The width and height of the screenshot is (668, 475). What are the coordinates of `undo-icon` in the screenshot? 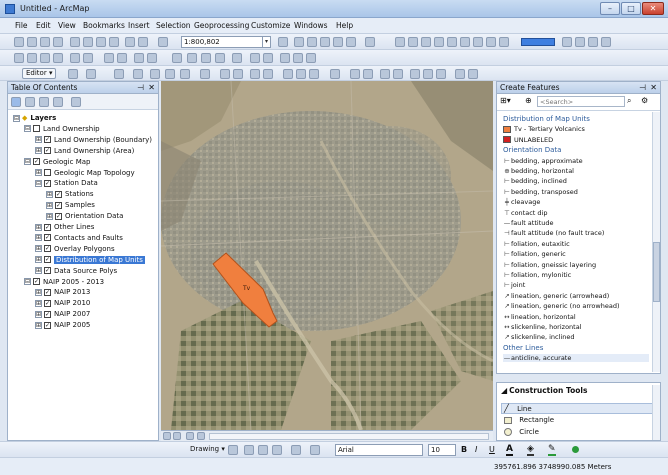 It's located at (130, 42).